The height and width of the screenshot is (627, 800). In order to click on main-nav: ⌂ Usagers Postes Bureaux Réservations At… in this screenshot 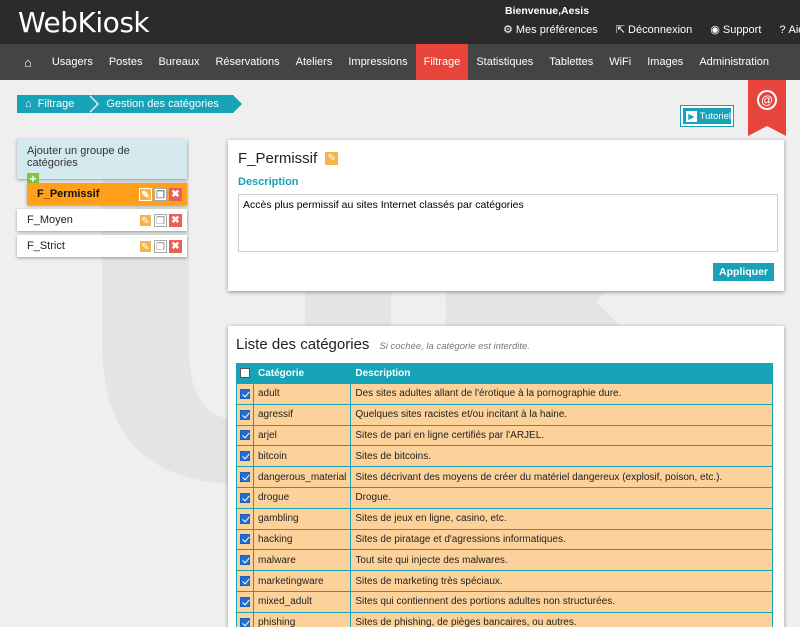, I will do `click(400, 62)`.